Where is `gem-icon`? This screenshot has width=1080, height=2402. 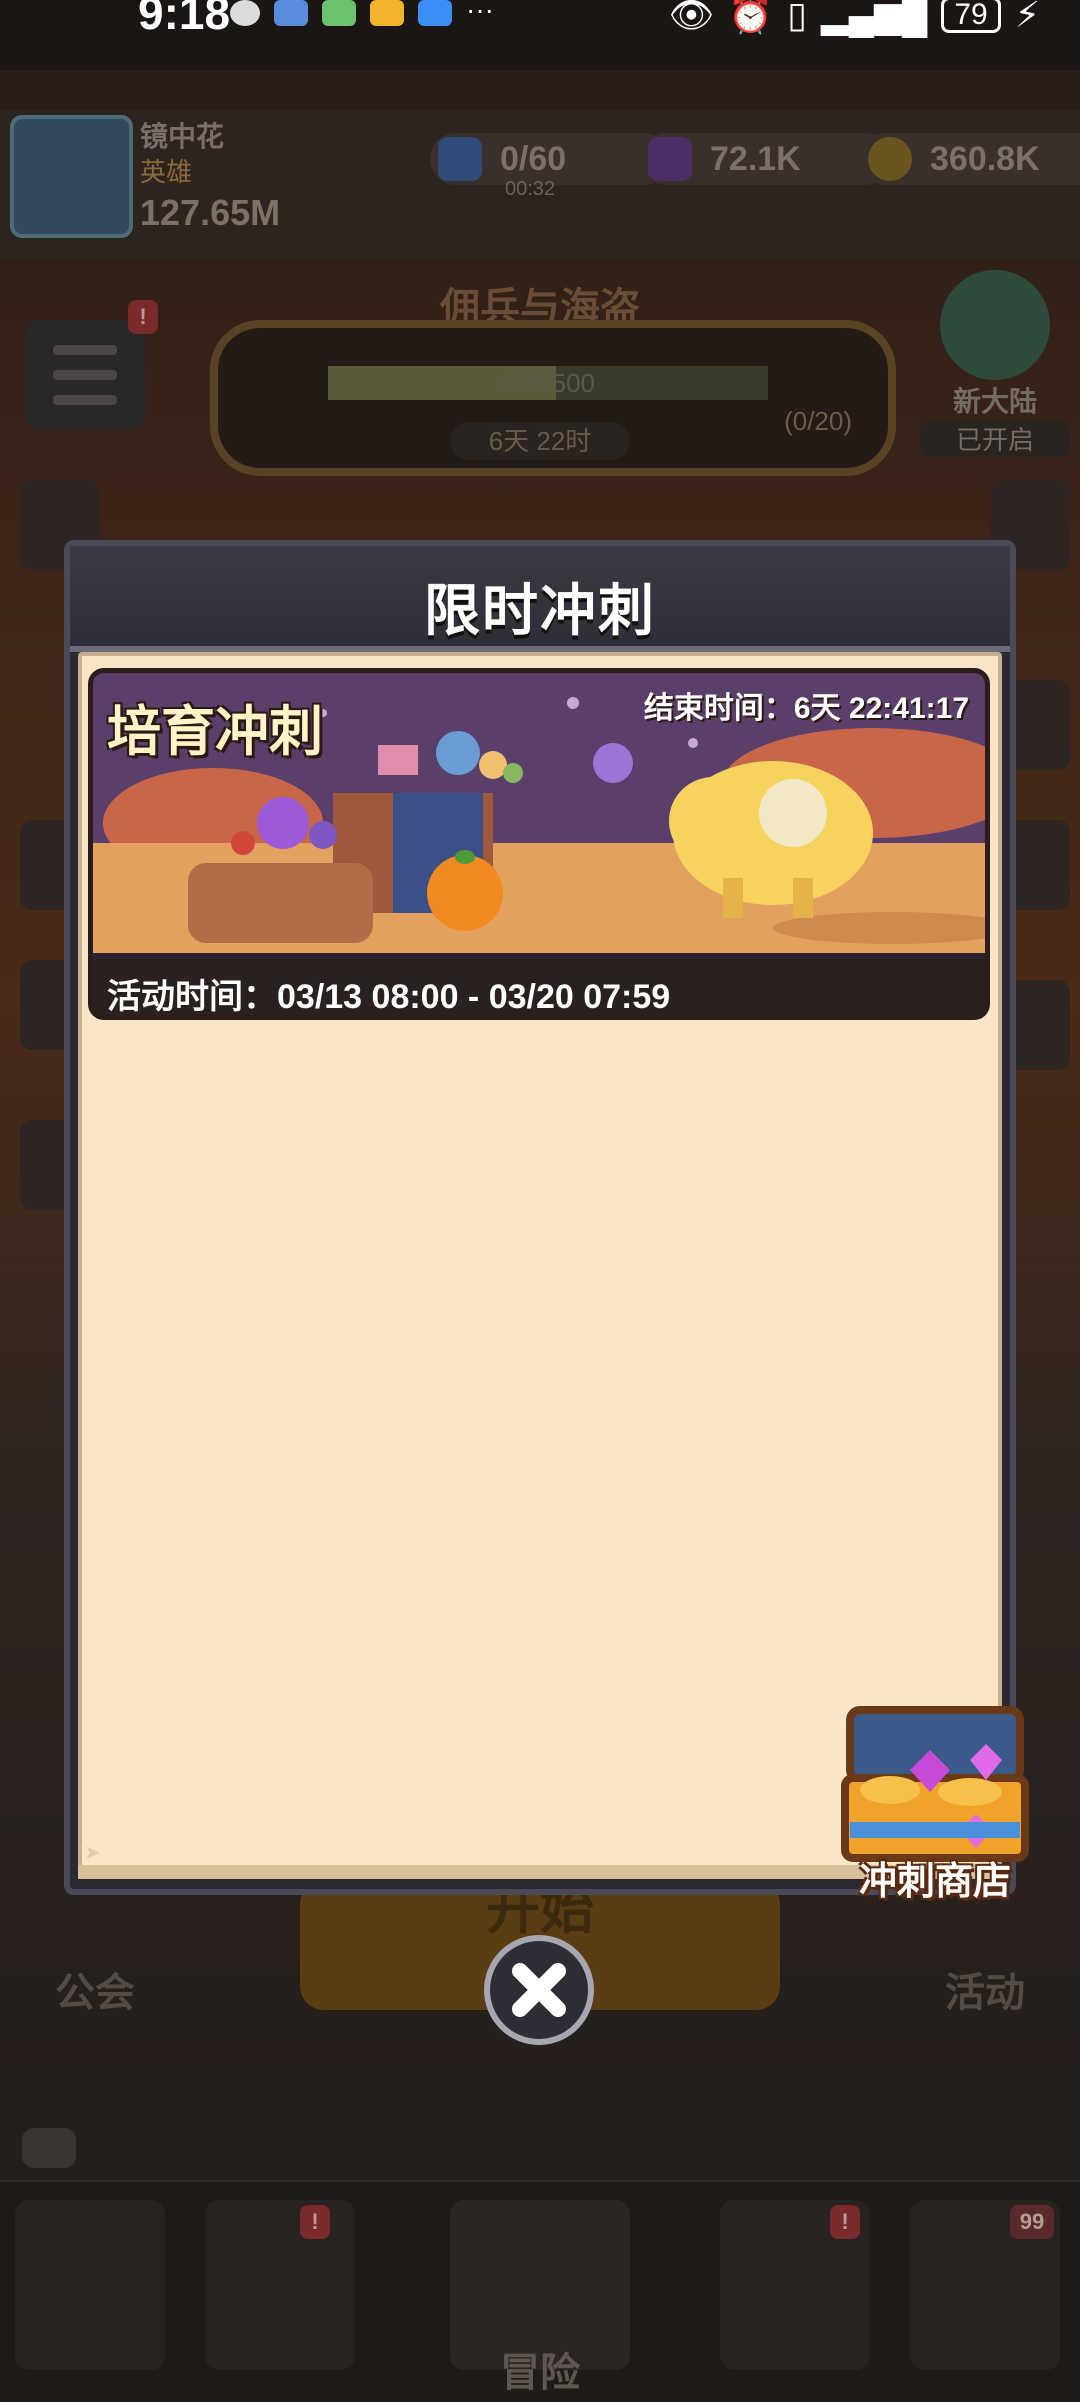
gem-icon is located at coordinates (670, 159).